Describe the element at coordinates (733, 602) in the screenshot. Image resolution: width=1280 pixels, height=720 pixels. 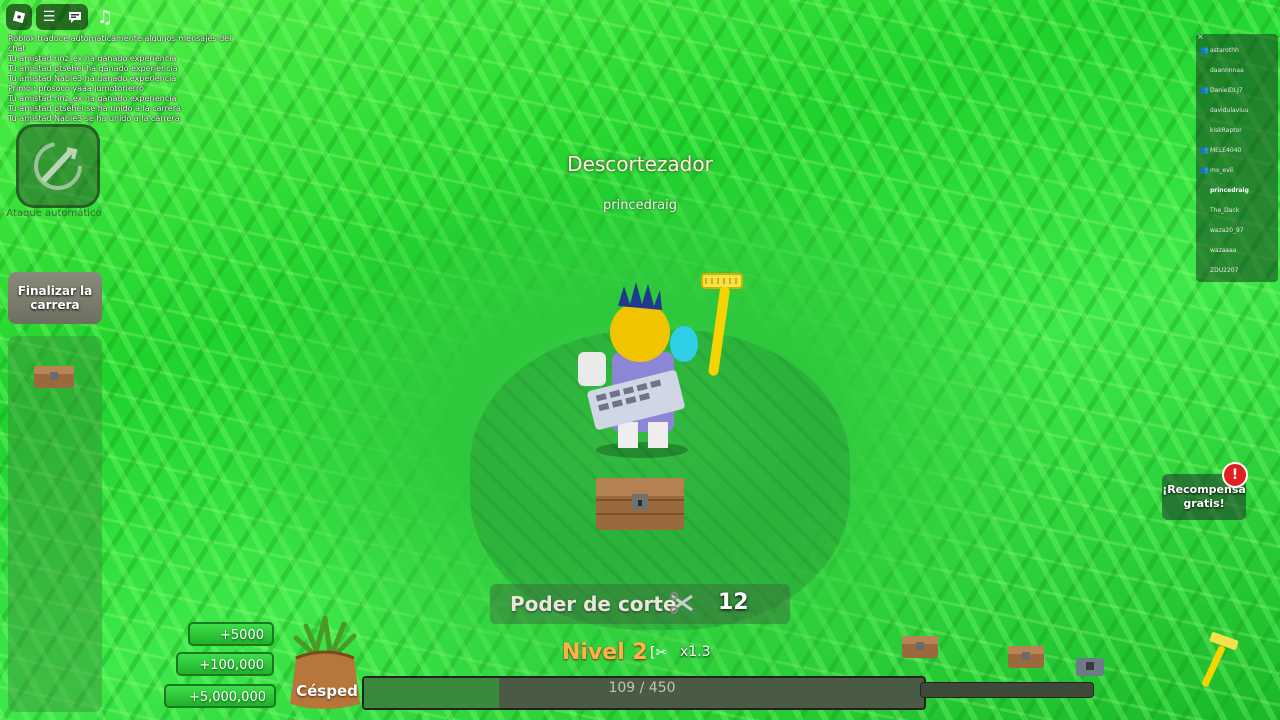
I see `cut-power-value: 12` at that location.